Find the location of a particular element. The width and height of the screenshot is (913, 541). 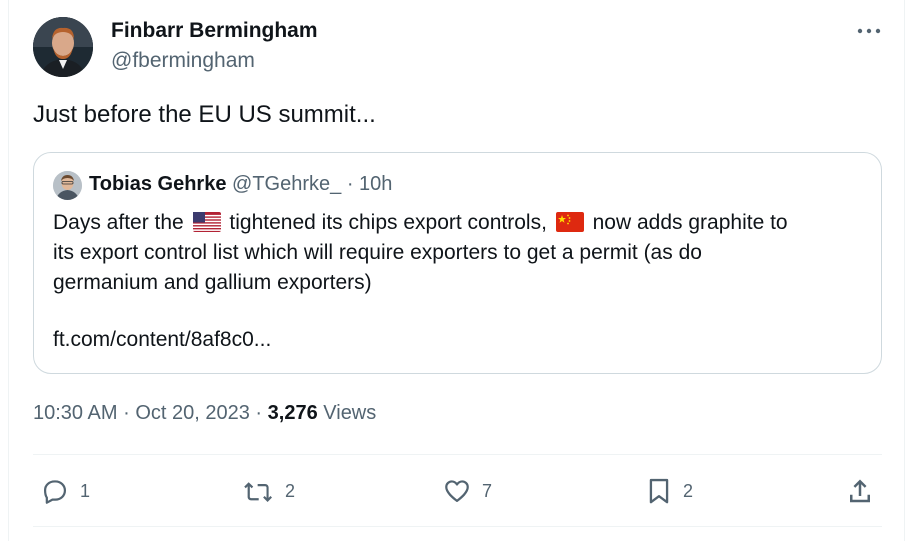

quoted-author-avatar is located at coordinates (67, 185).